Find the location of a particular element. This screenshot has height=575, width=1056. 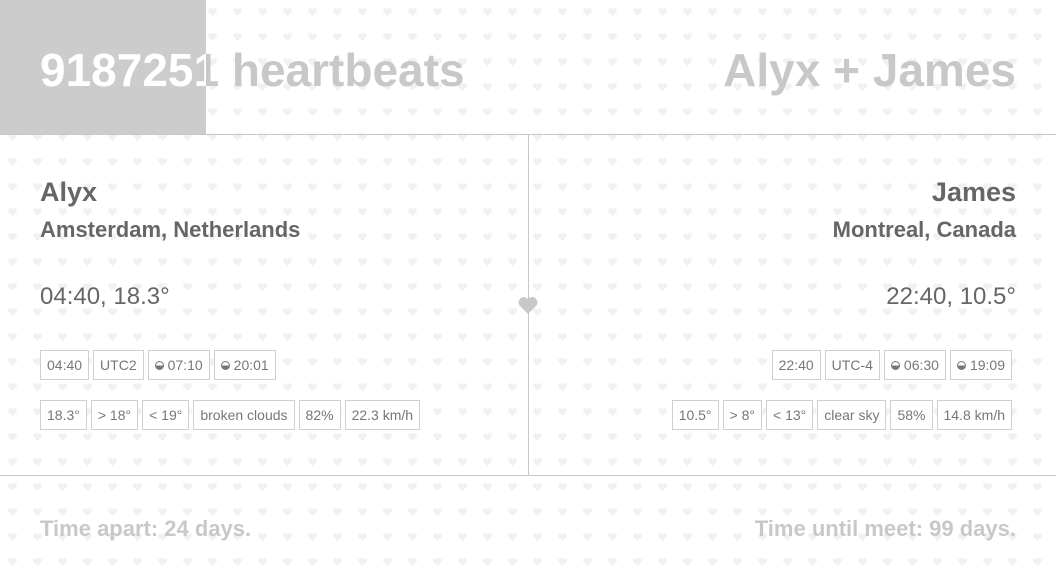

heartbeat-suffix: heartbeats is located at coordinates (342, 70).